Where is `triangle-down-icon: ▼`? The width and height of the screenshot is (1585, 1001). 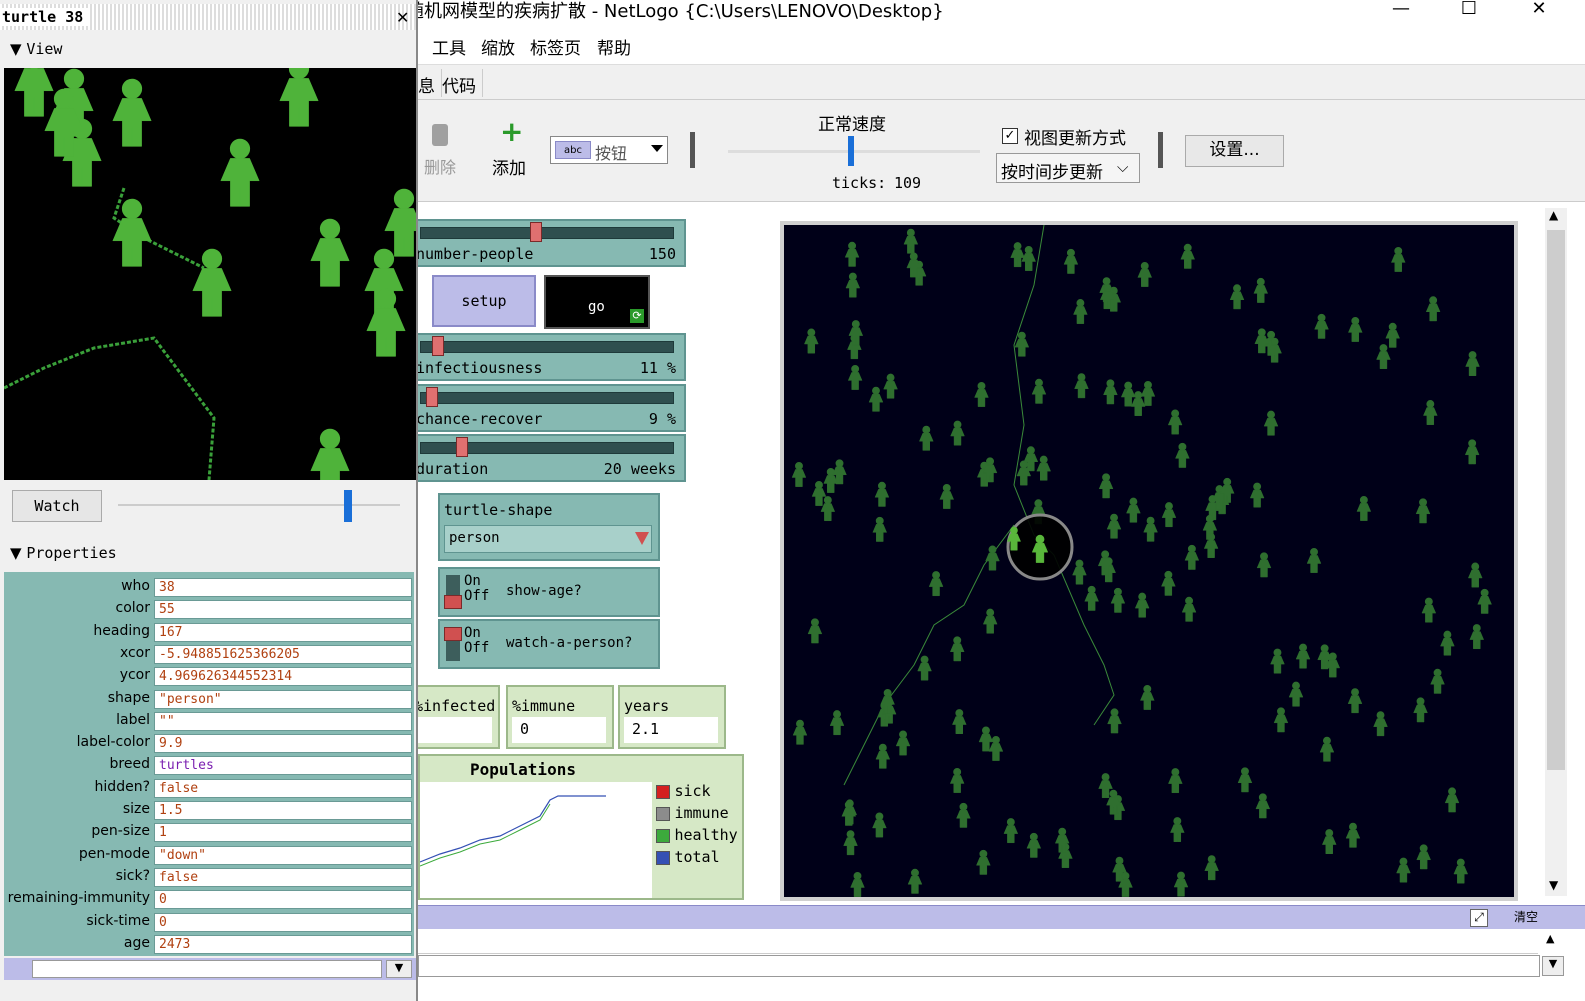
triangle-down-icon: ▼ is located at coordinates (16, 553).